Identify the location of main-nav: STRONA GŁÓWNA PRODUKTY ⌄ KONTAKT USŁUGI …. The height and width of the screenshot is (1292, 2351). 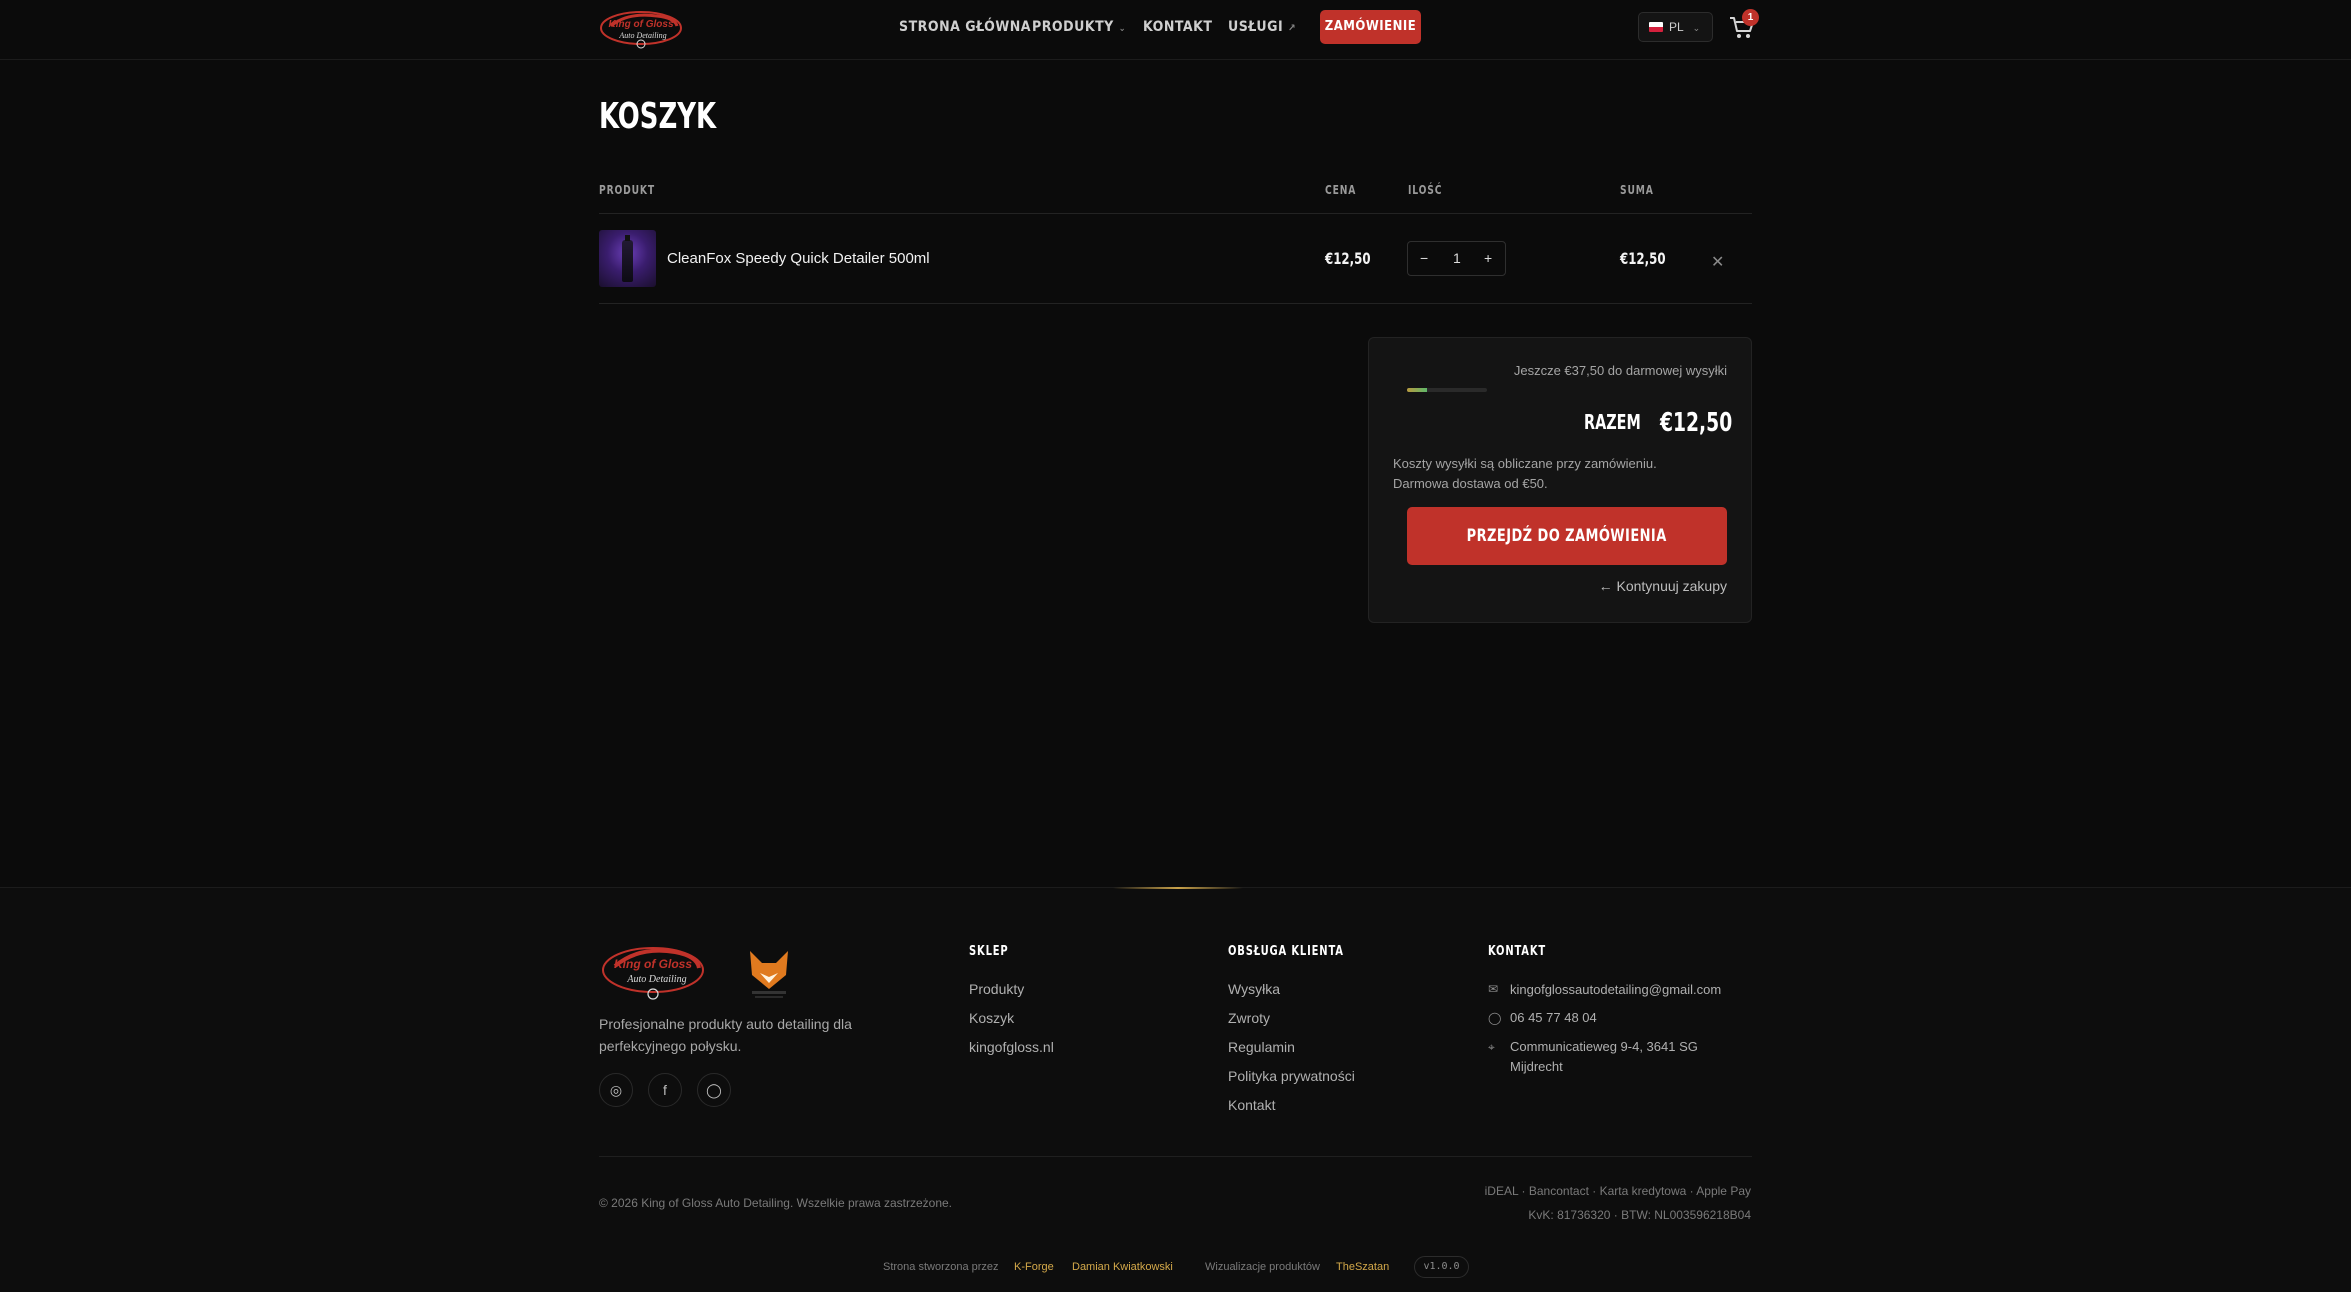
(1175, 27).